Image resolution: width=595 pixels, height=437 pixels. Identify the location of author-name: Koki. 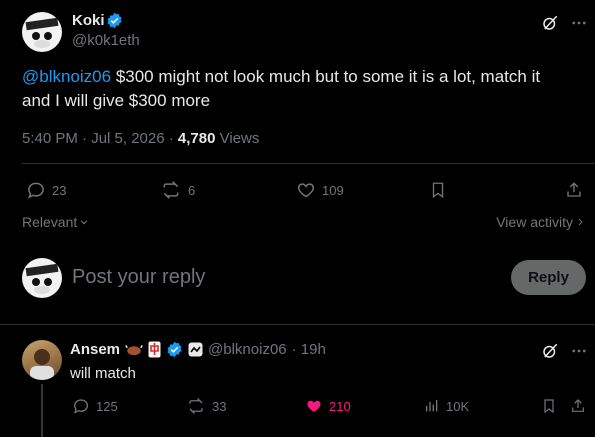
(88, 20).